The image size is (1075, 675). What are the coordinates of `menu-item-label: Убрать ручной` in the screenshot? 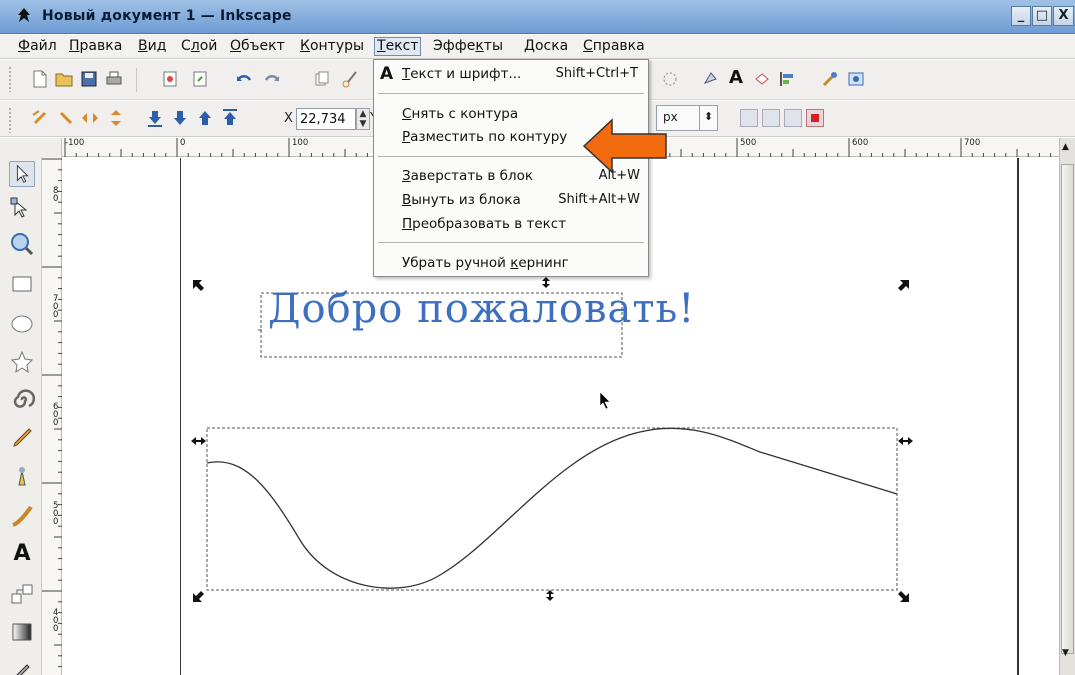 It's located at (456, 263).